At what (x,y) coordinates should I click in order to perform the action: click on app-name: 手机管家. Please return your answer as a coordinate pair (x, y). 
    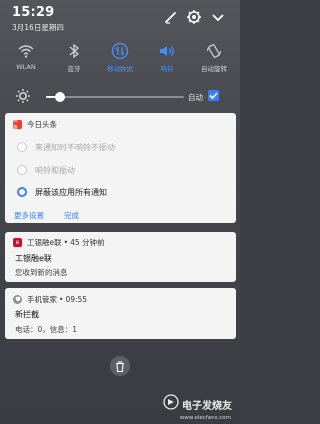
    Looking at the image, I should click on (42, 299).